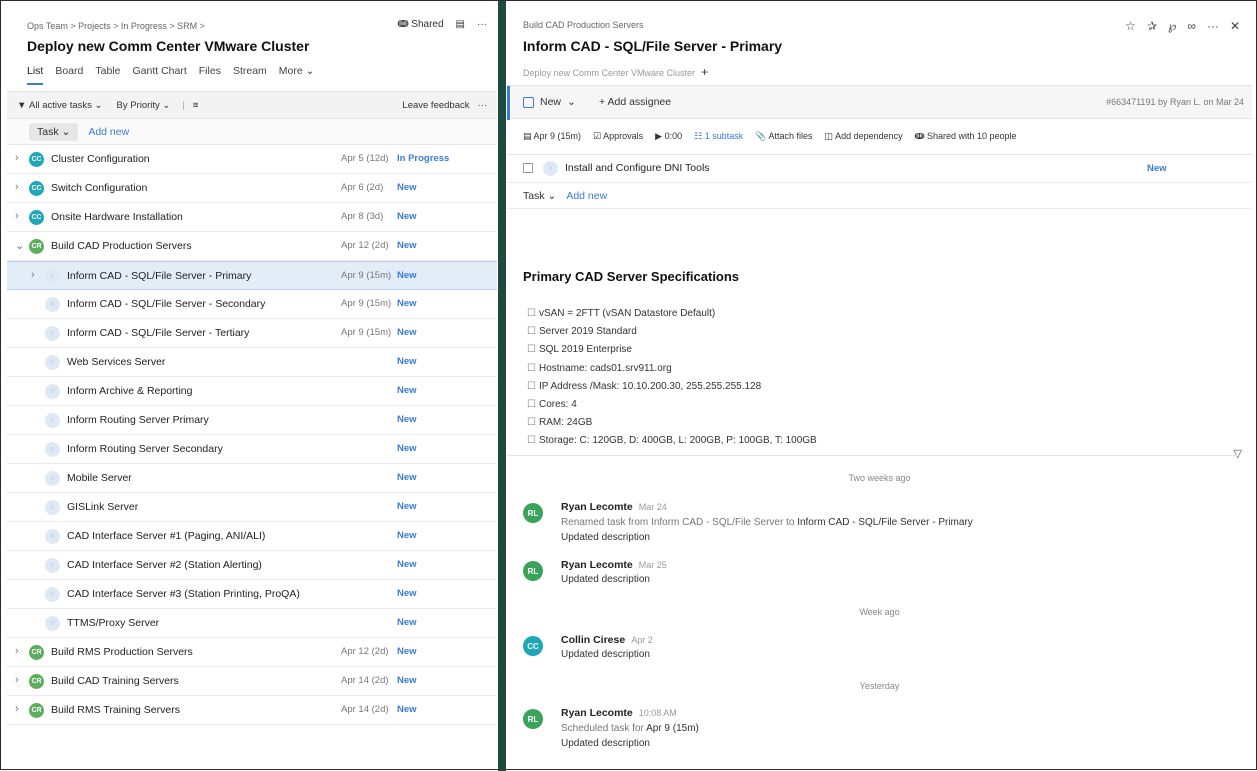 The image size is (1257, 771). Describe the element at coordinates (672, 405) in the screenshot. I see `spec-item: Cores: 4` at that location.